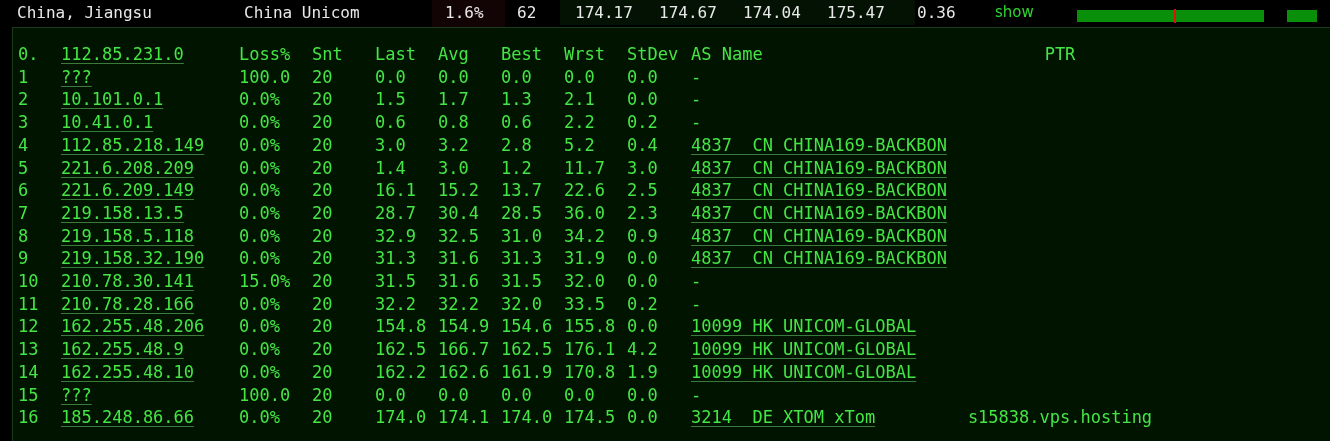  I want to click on last-cell: 32.2, so click(395, 304).